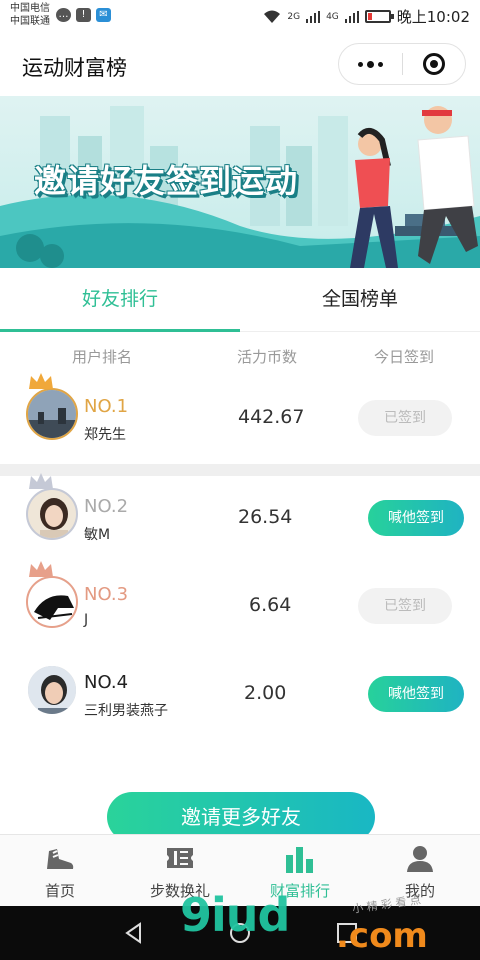 The image size is (480, 960). I want to click on nav-label: 首页, so click(59, 891).